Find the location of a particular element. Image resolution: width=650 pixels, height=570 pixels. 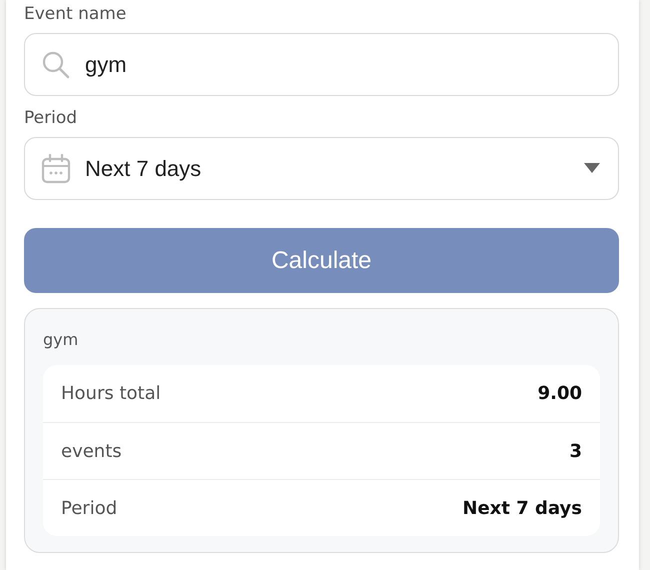

field-label: Period is located at coordinates (51, 118).